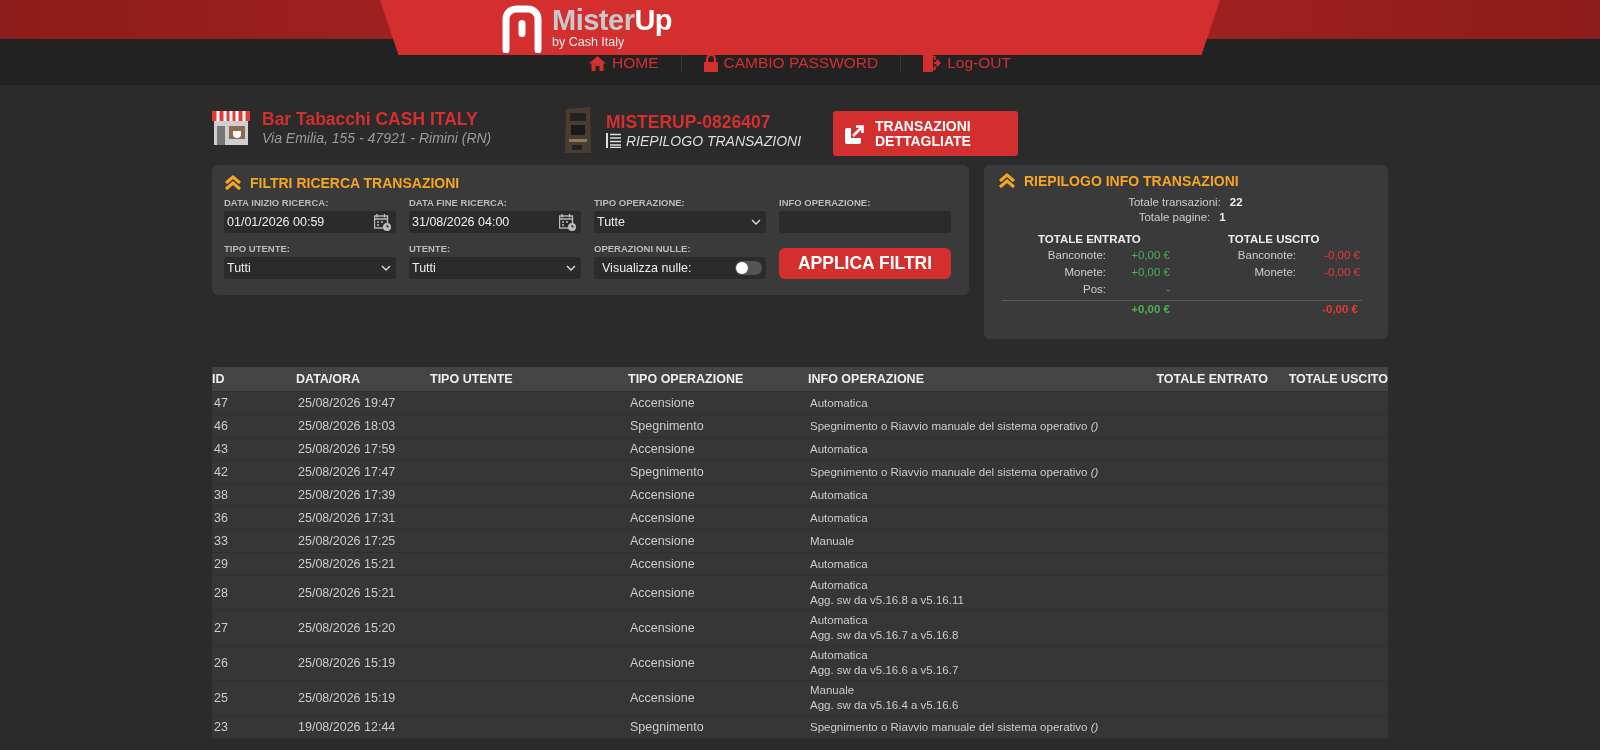 This screenshot has height=750, width=1600. Describe the element at coordinates (1337, 379) in the screenshot. I see `column-header: TOTALE USCITO` at that location.